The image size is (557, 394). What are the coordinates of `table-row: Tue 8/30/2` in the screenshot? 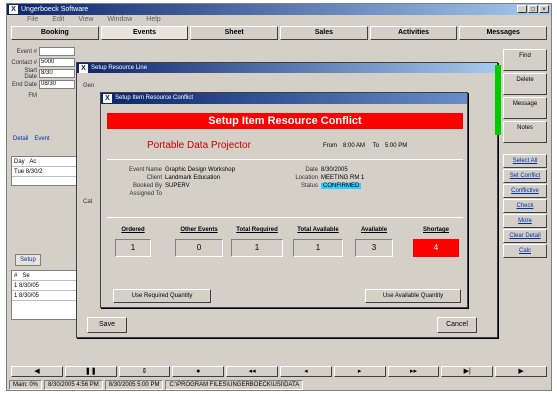 It's located at (44, 172).